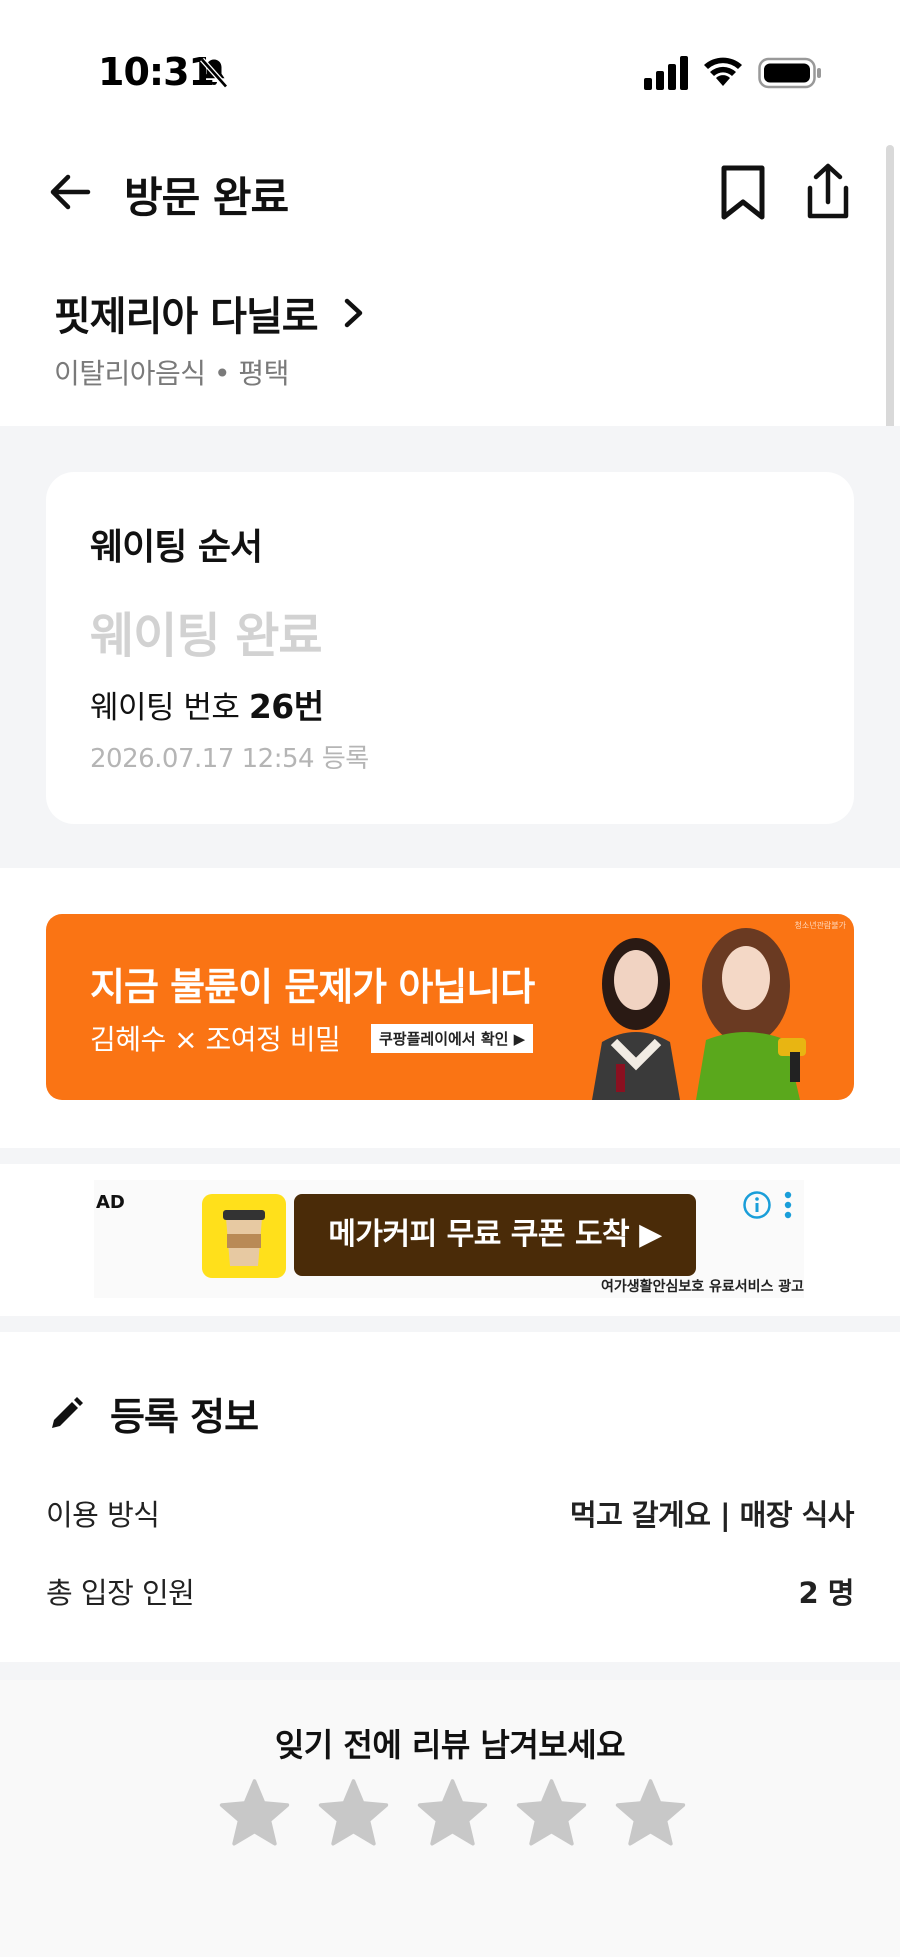 The image size is (900, 1957). Describe the element at coordinates (450, 65) in the screenshot. I see `status-bar: 10:31` at that location.